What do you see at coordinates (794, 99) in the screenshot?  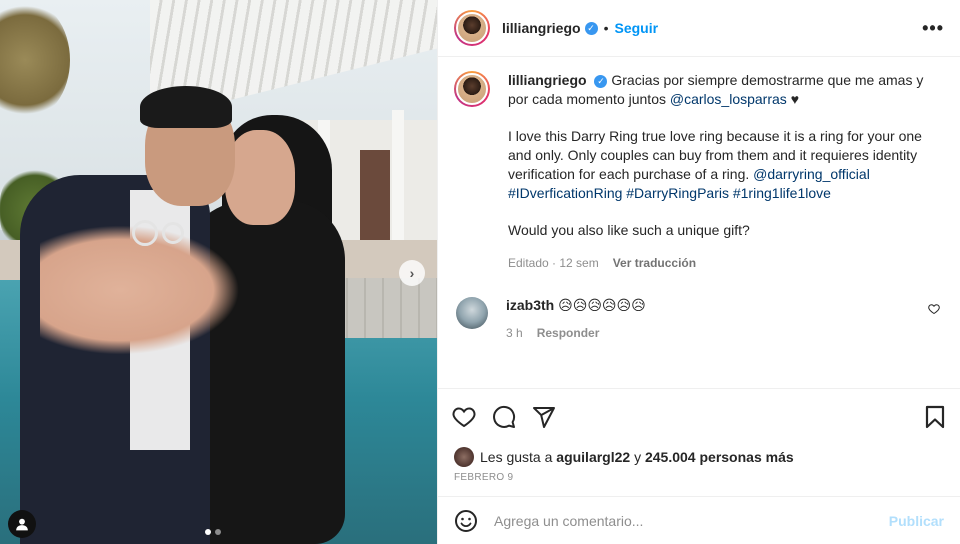 I see `heart-glyph: ♥` at bounding box center [794, 99].